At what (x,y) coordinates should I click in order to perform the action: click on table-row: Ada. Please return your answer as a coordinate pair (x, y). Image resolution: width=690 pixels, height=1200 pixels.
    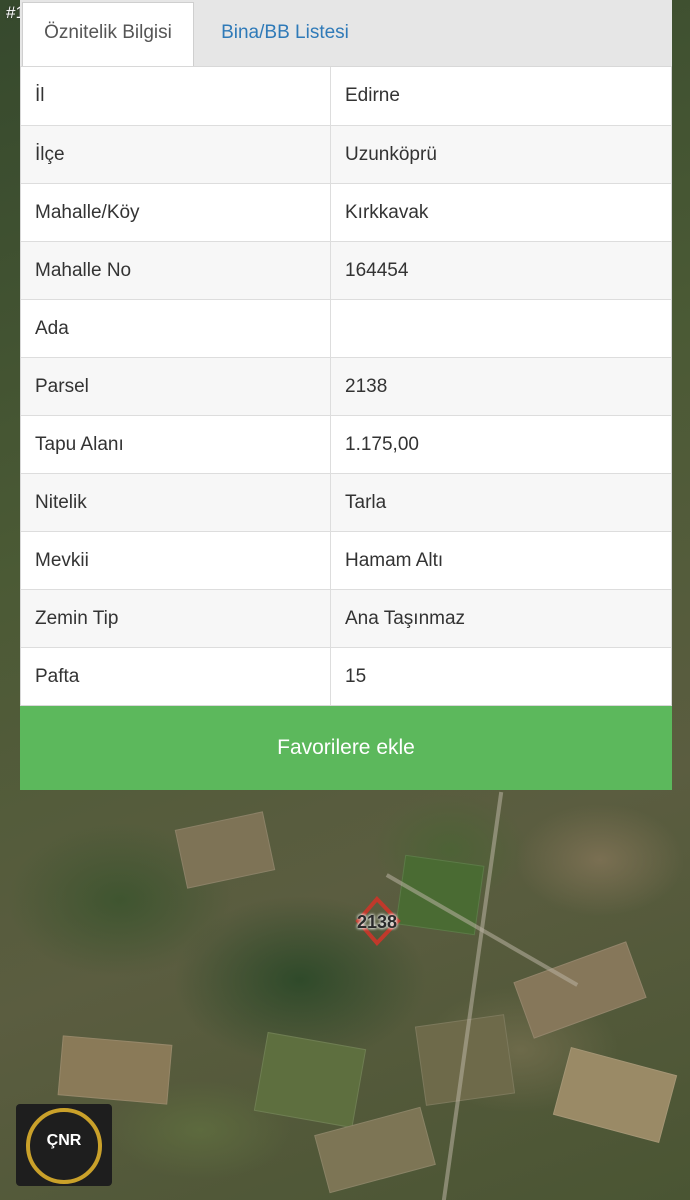
    Looking at the image, I should click on (346, 328).